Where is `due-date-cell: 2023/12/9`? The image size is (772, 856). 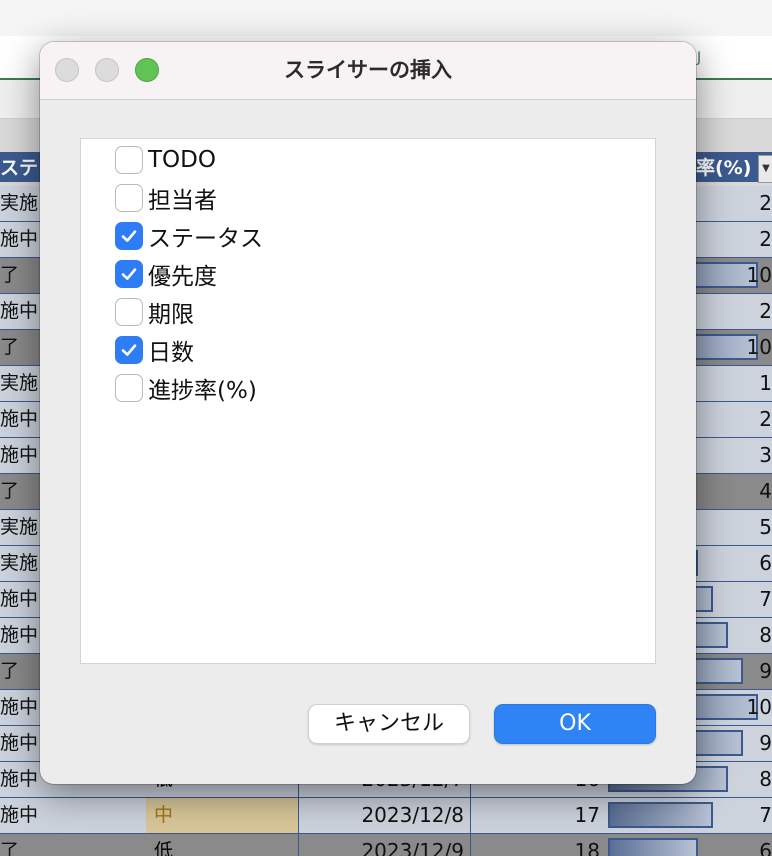
due-date-cell: 2023/12/9 is located at coordinates (384, 845).